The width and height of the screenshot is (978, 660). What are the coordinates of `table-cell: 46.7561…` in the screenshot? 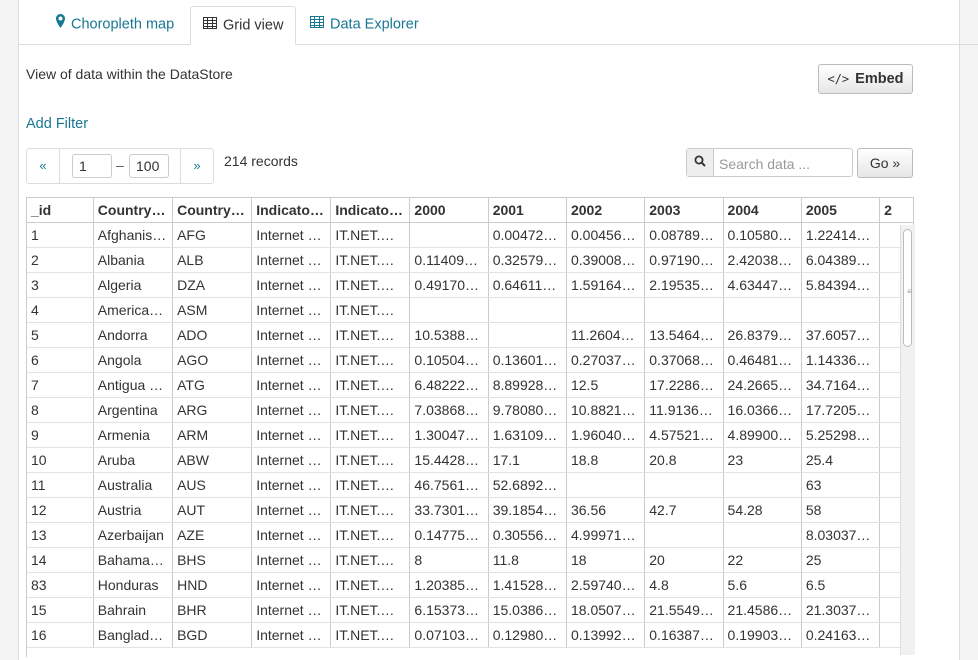 It's located at (449, 485).